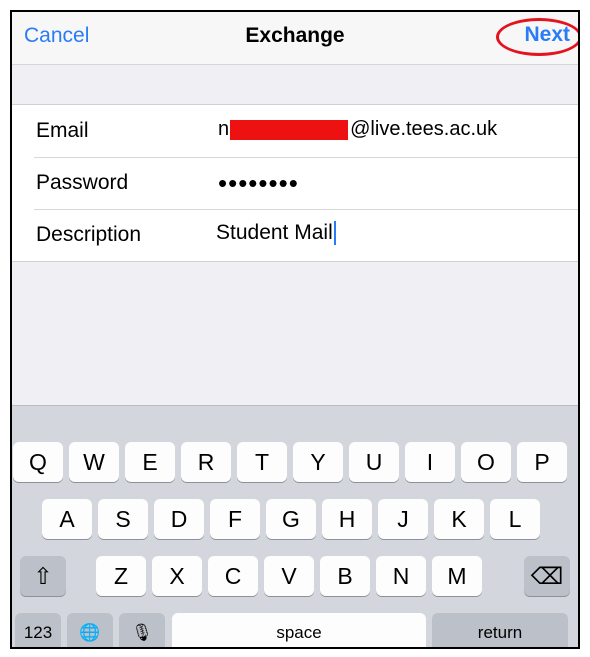  I want to click on redaction-block, so click(289, 129).